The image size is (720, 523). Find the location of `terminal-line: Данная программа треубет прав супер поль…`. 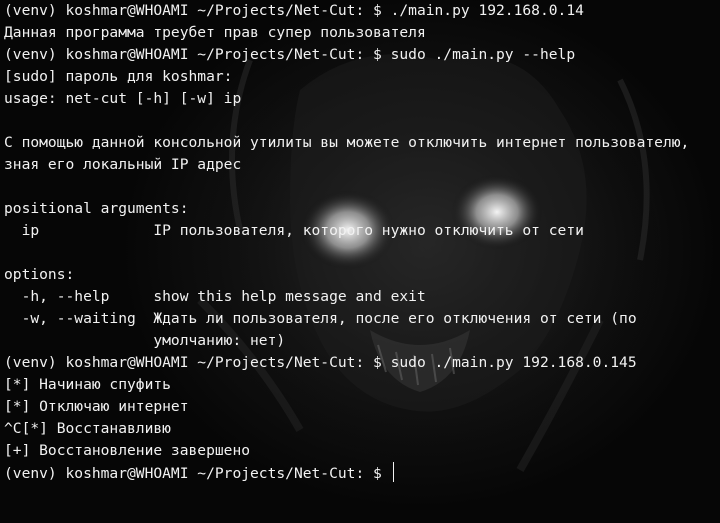

terminal-line: Данная программа треубет прав супер поль… is located at coordinates (215, 32).